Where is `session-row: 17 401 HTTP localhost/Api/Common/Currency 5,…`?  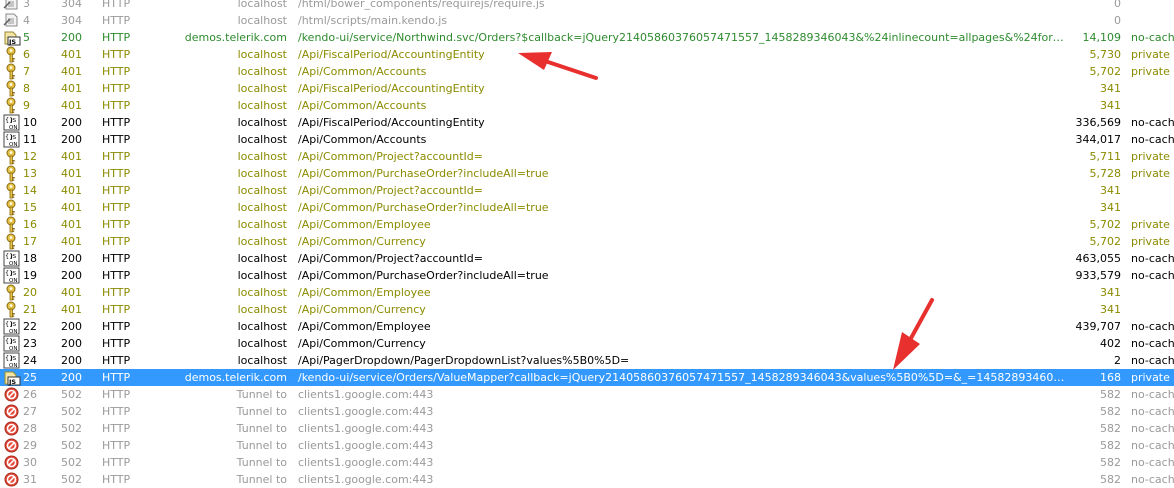 session-row: 17 401 HTTP localhost/Api/Common/Currency 5,… is located at coordinates (587, 241).